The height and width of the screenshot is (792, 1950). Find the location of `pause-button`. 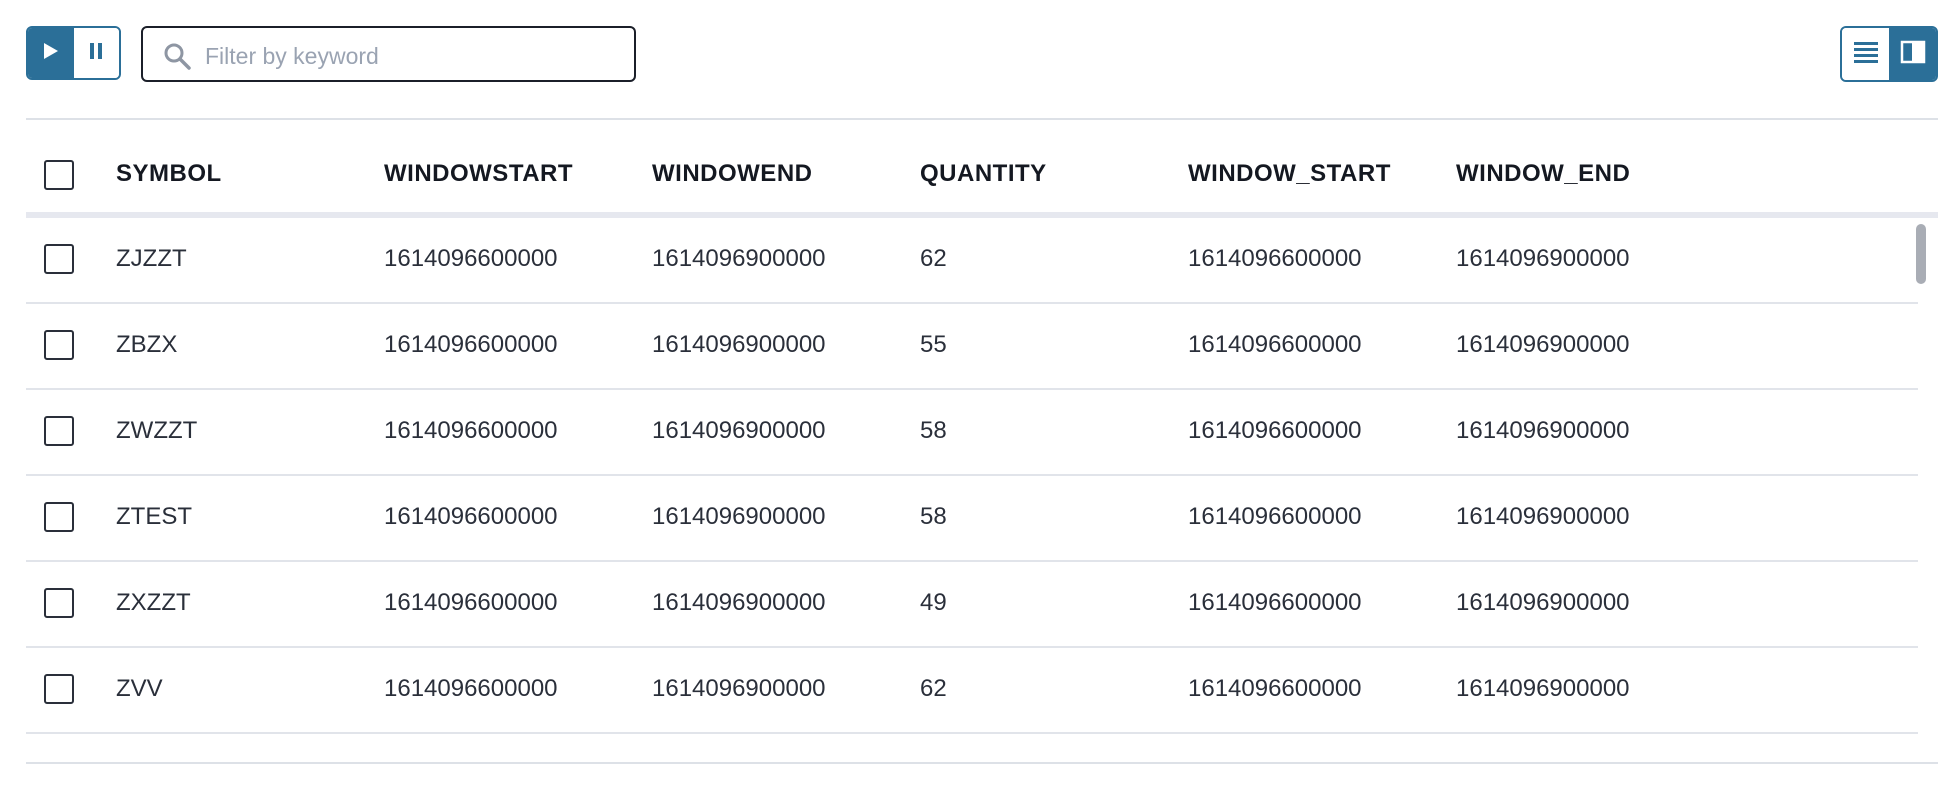

pause-button is located at coordinates (96, 53).